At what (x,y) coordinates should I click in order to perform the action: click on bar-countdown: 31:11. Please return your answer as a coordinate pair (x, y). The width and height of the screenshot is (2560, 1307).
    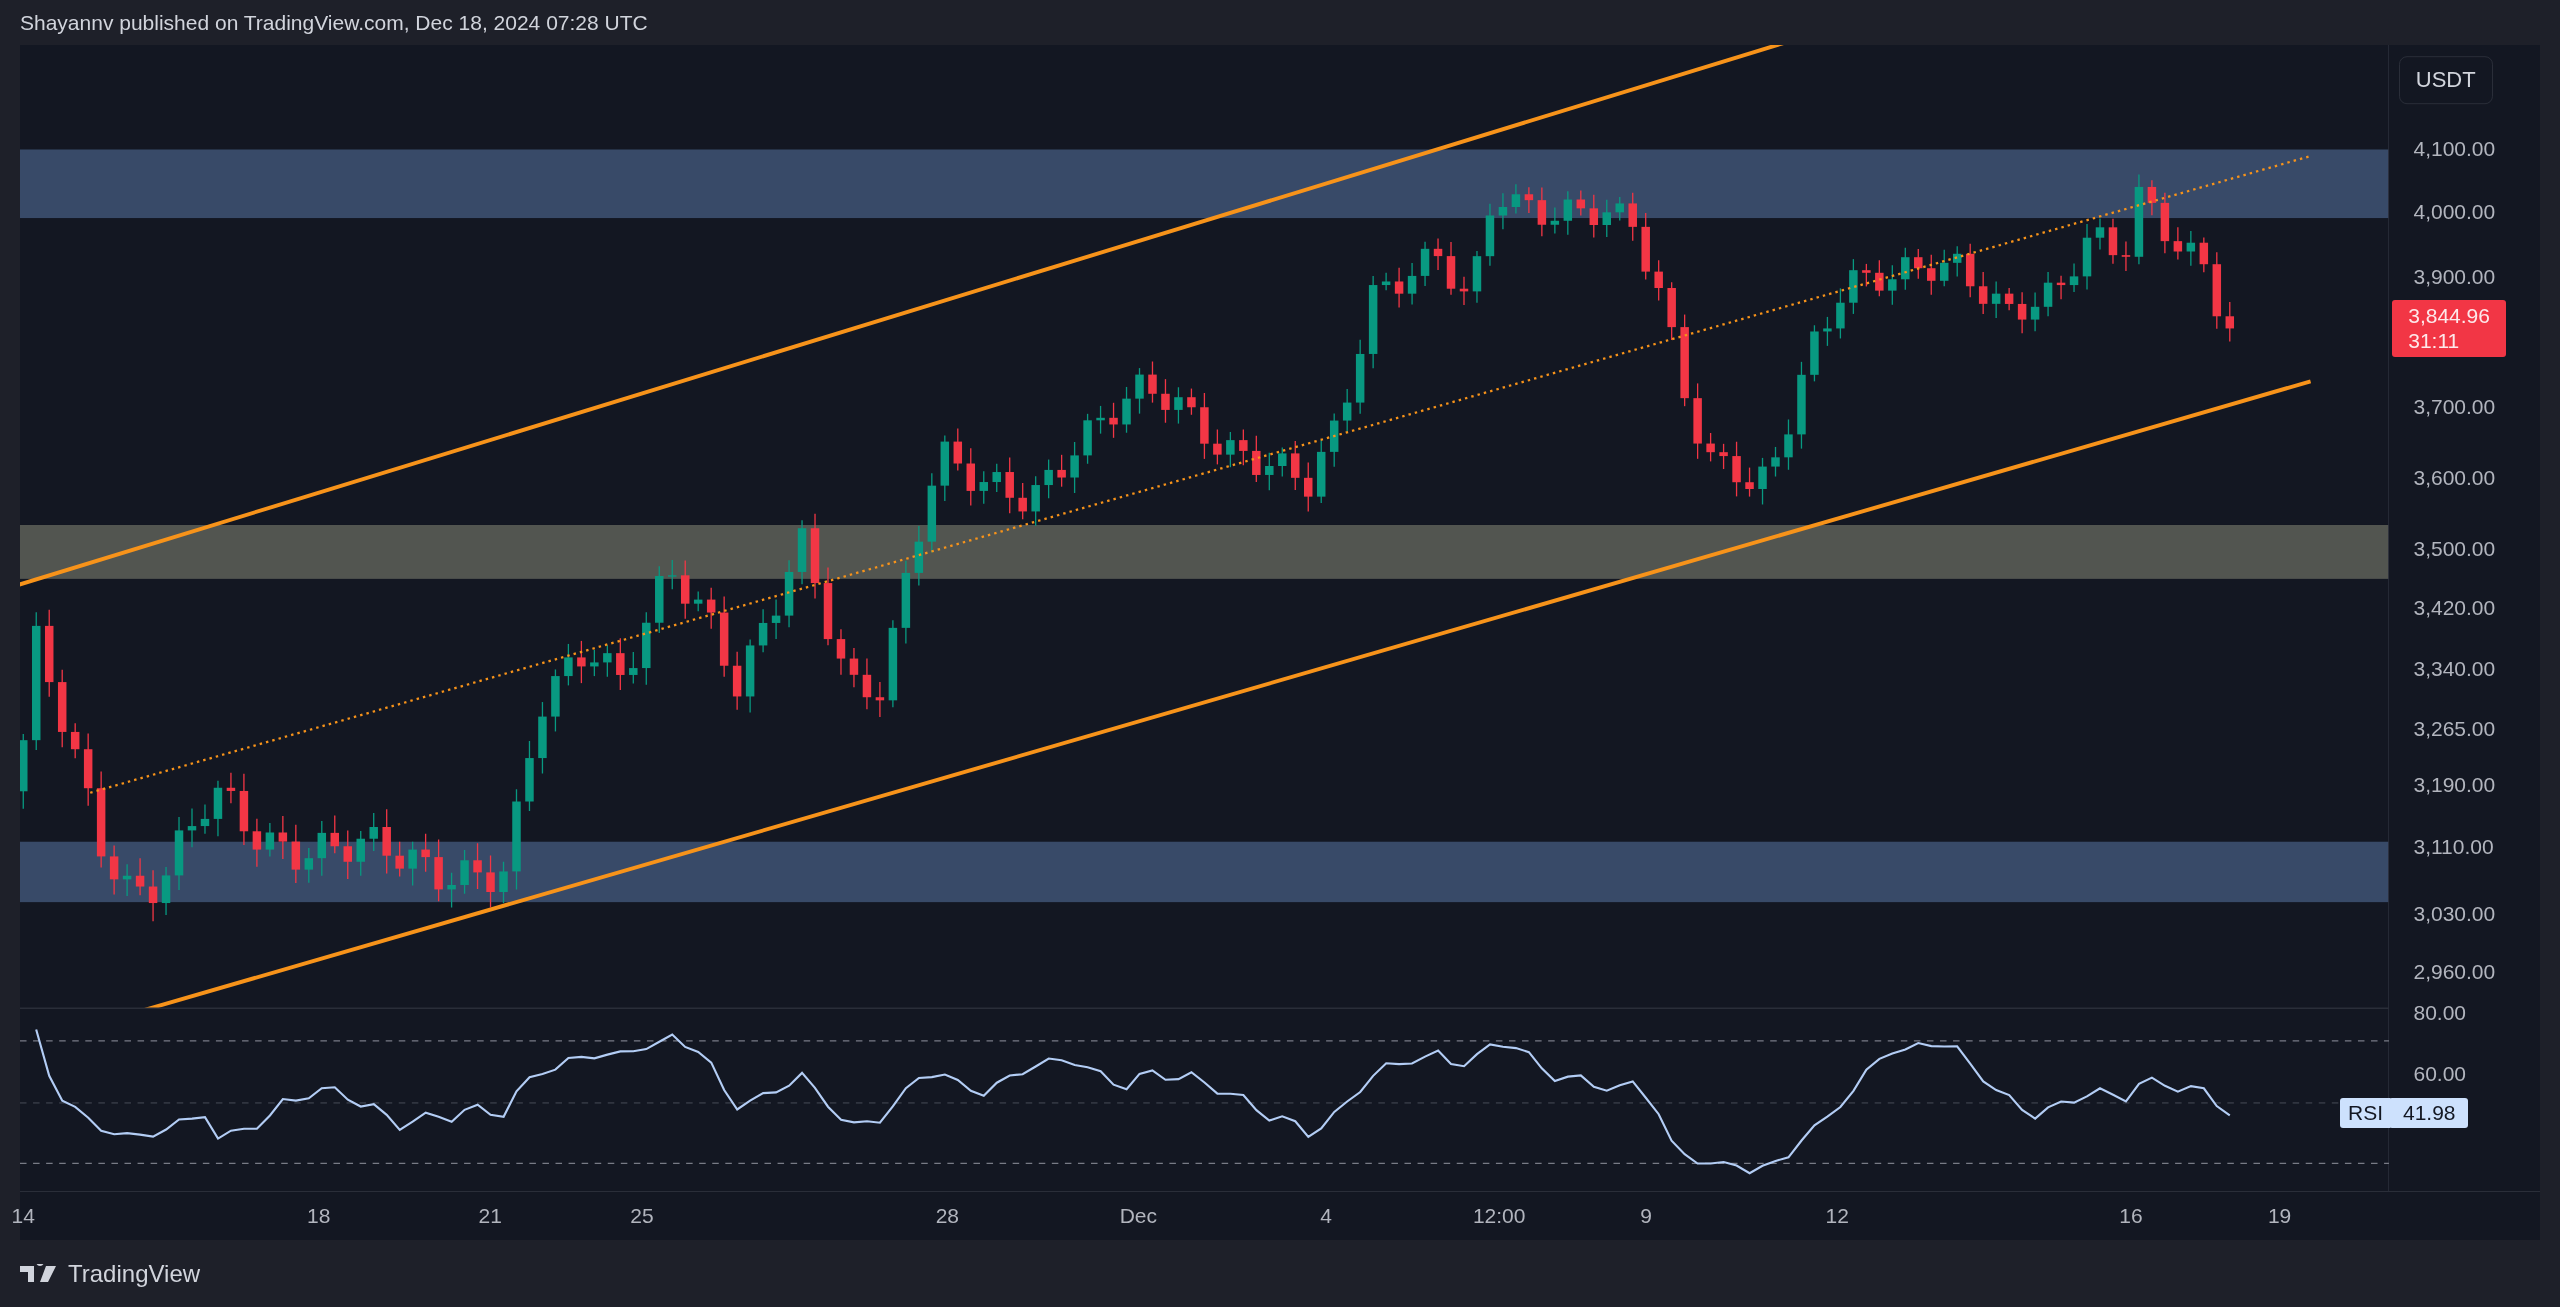
    Looking at the image, I should click on (2434, 340).